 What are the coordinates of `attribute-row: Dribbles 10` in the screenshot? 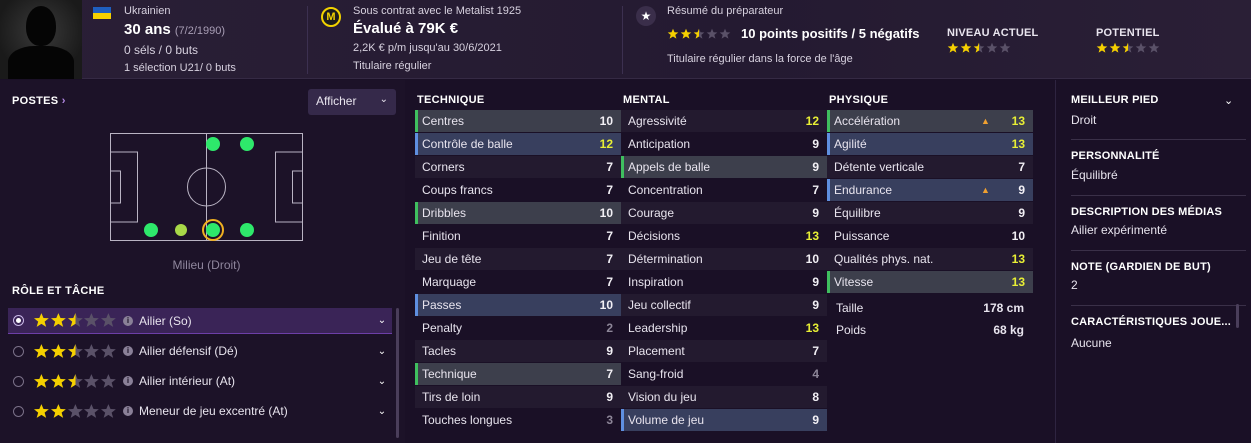 It's located at (518, 213).